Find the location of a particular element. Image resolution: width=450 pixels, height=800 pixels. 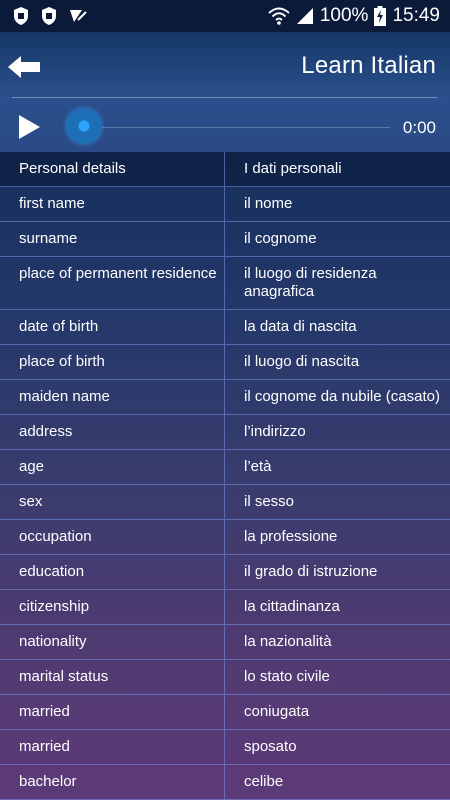

table-row: married coniugata is located at coordinates (225, 712).